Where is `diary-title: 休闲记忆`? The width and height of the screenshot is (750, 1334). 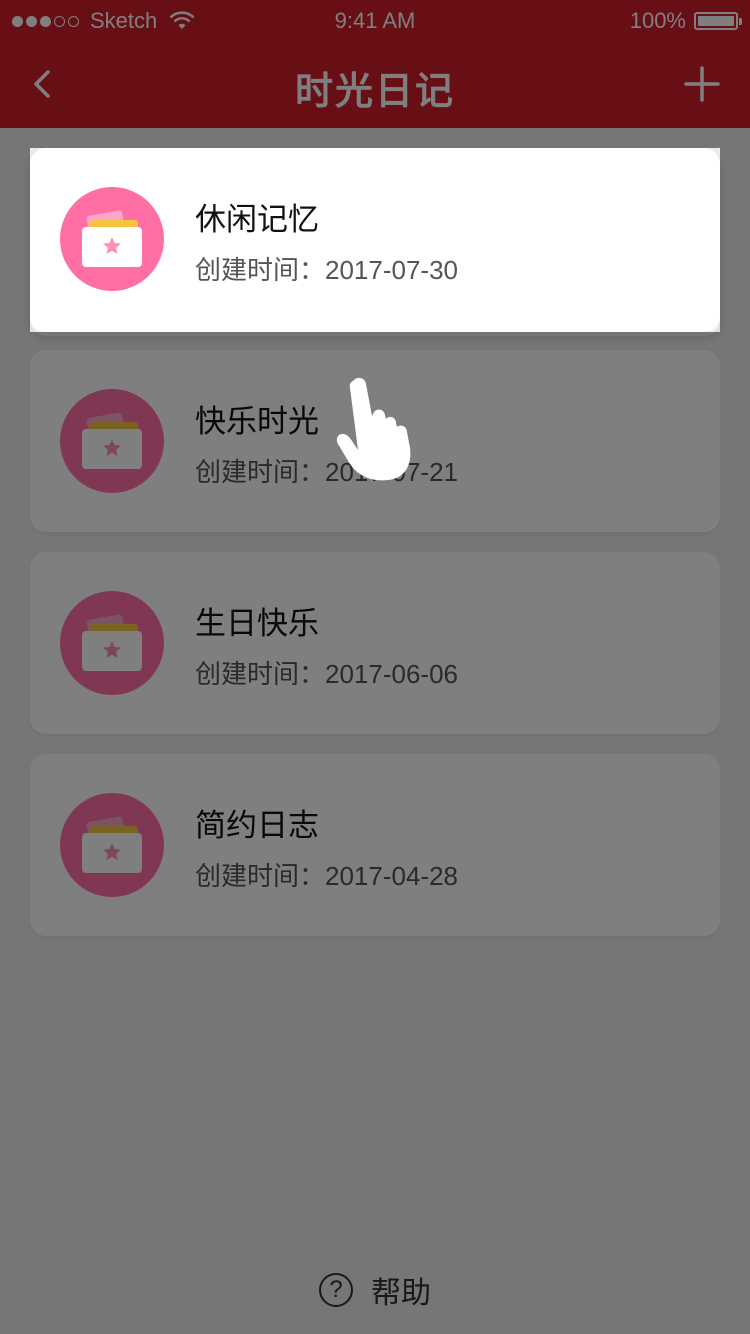 diary-title: 休闲记忆 is located at coordinates (257, 220).